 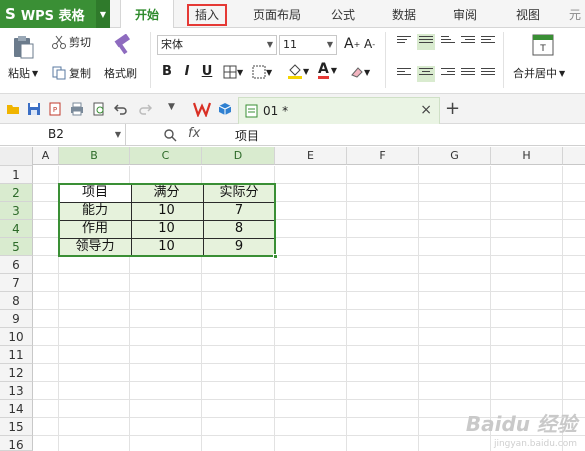 I want to click on row-header-6: 6, so click(x=16, y=265).